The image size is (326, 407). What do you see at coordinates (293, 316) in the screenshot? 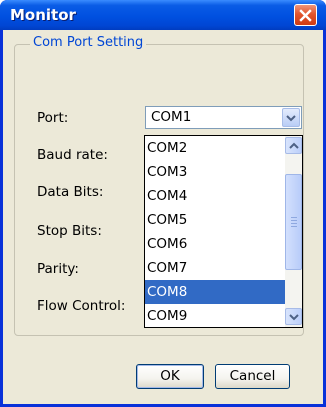
I see `scroll-down-button` at bounding box center [293, 316].